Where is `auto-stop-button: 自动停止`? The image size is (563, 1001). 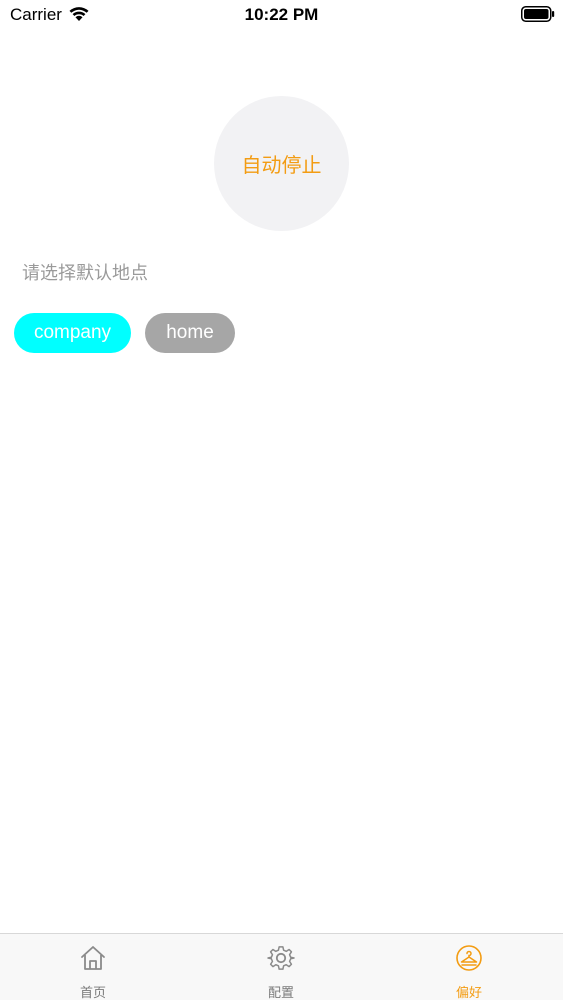 auto-stop-button: 自动停止 is located at coordinates (281, 163).